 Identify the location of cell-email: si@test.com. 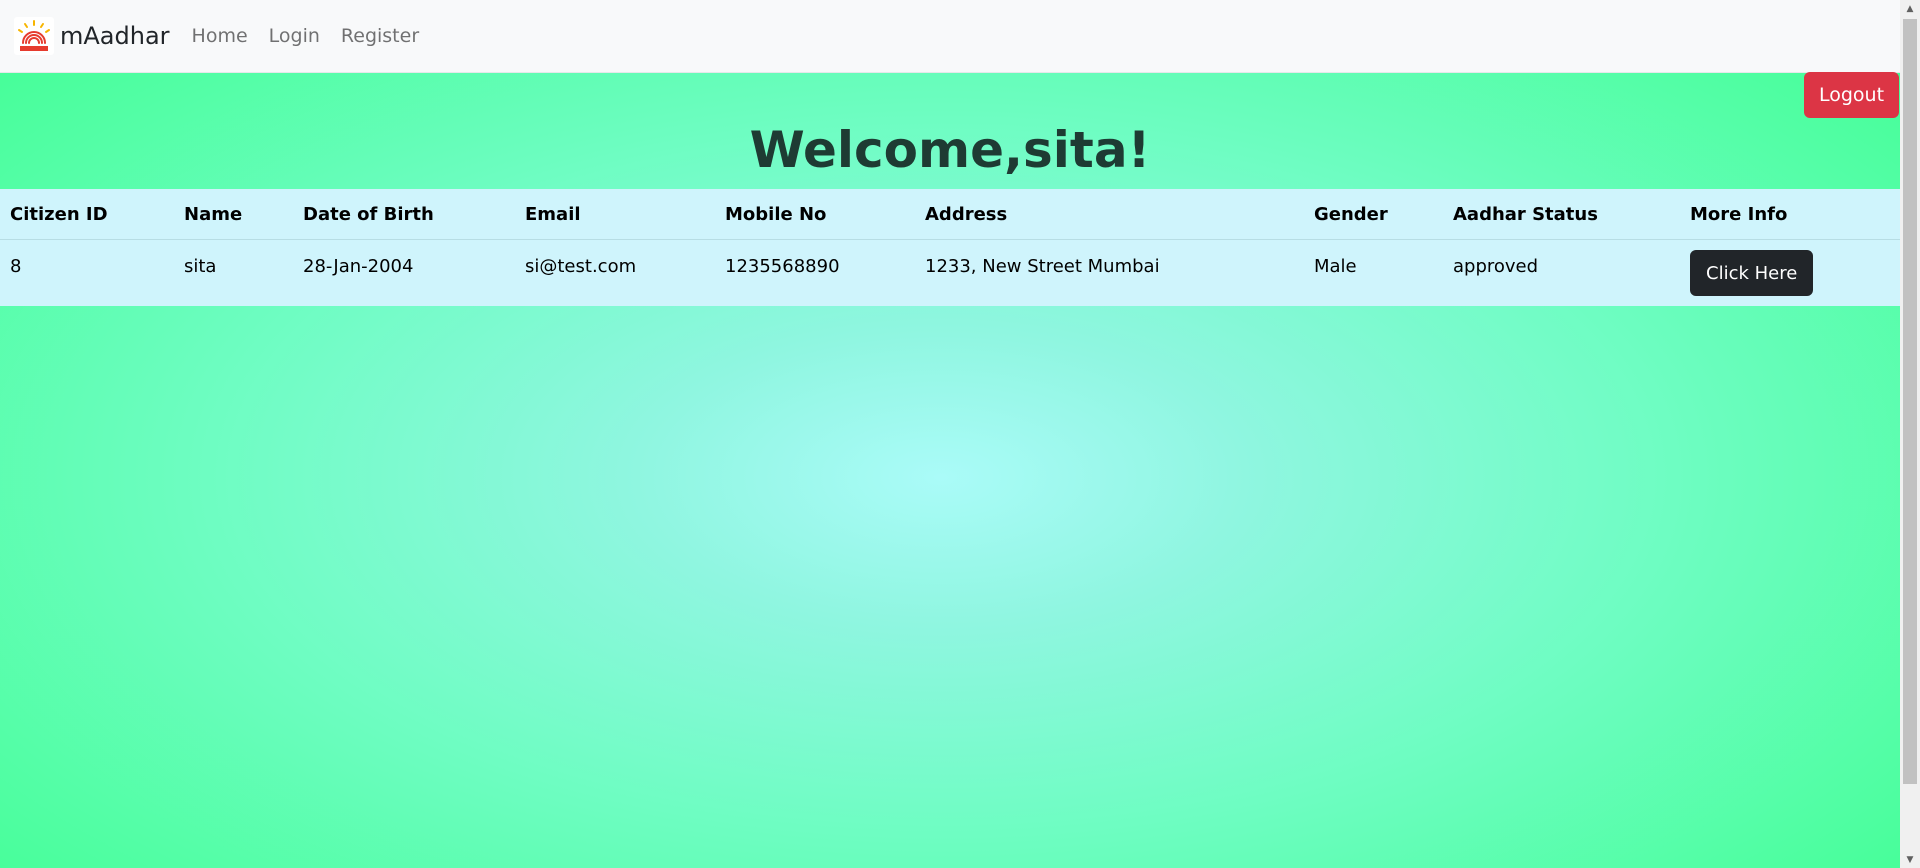
(581, 266).